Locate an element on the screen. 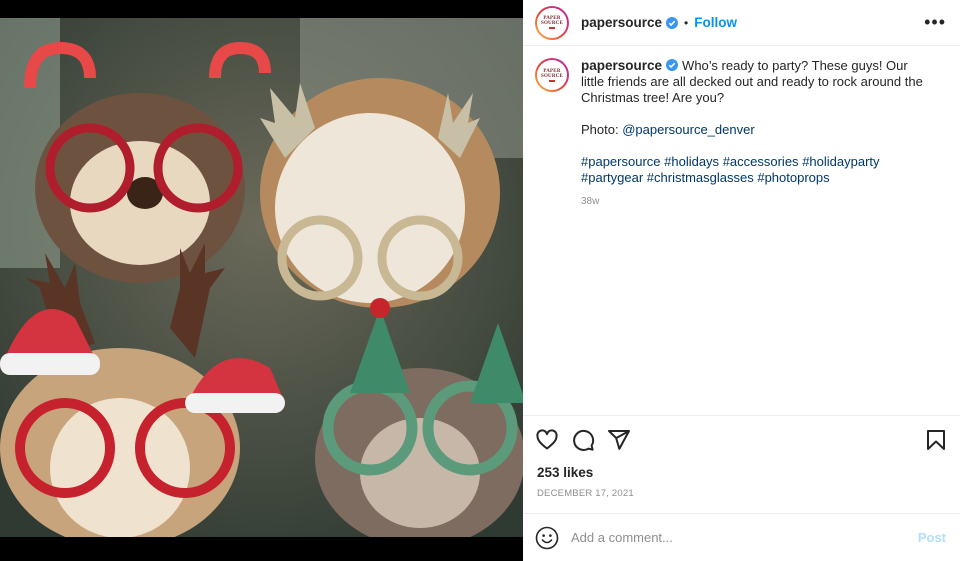  comment-box: Post is located at coordinates (741, 537).